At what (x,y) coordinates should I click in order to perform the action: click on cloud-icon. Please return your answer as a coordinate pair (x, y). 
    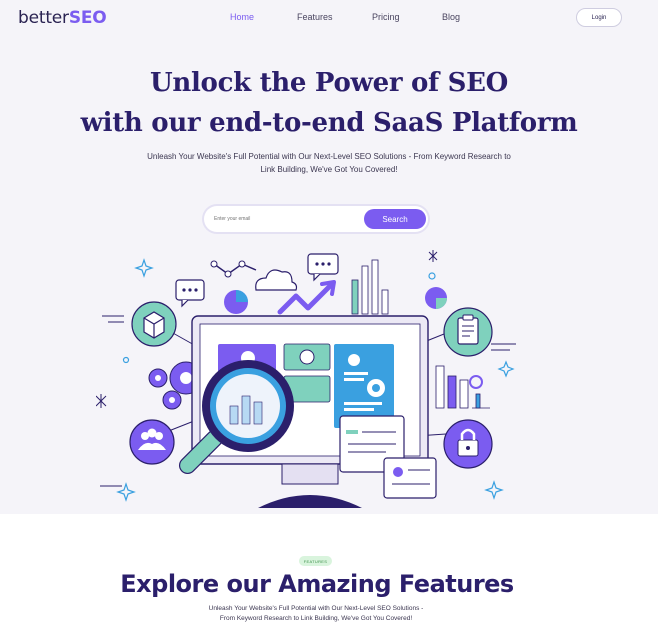
    Looking at the image, I should click on (276, 280).